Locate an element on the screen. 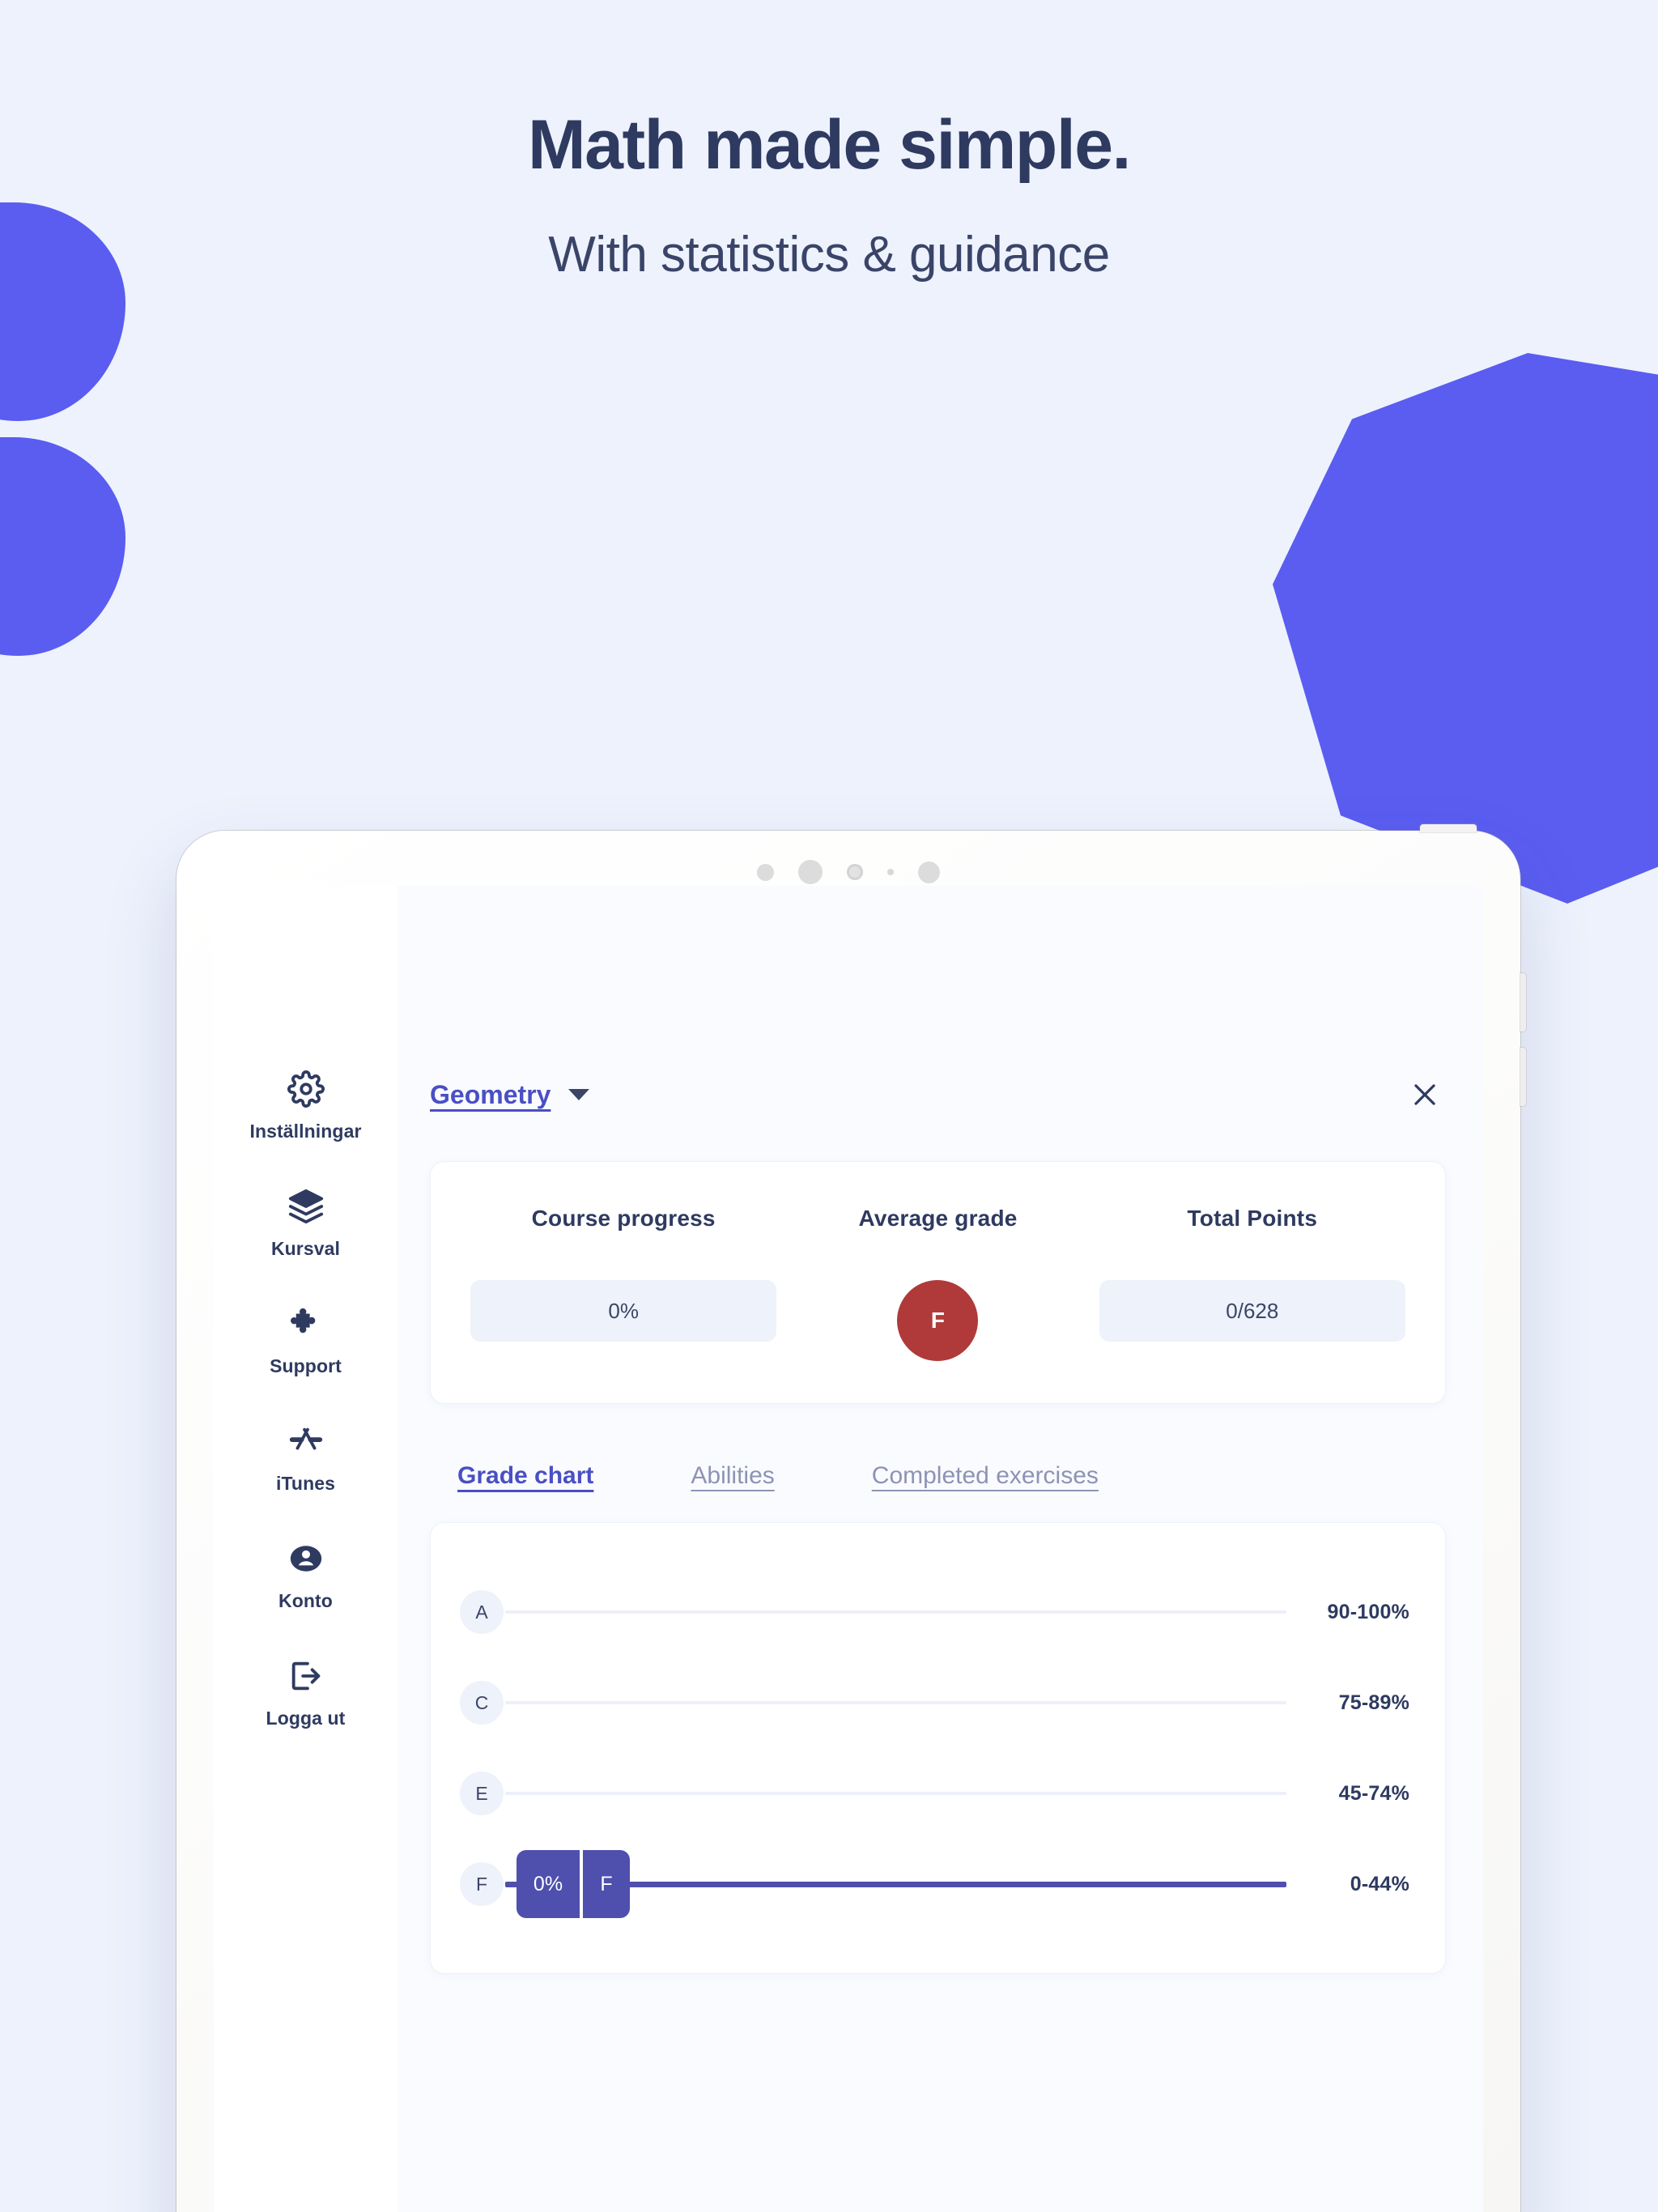 This screenshot has height=2212, width=1658. sidebar-item-itunes: iTunes is located at coordinates (305, 1458).